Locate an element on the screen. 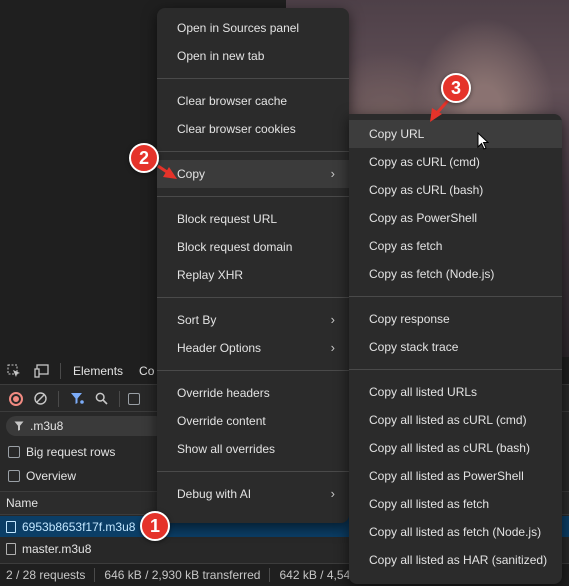 This screenshot has width=569, height=586. step-badge-1: 1 is located at coordinates (155, 526).